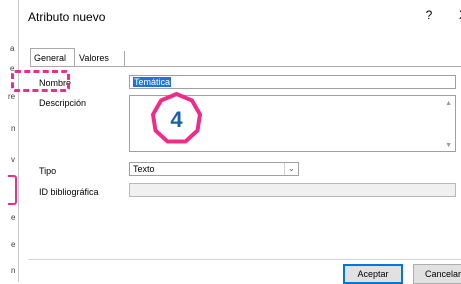  I want to click on tab-valores-label: Valores, so click(94, 58).